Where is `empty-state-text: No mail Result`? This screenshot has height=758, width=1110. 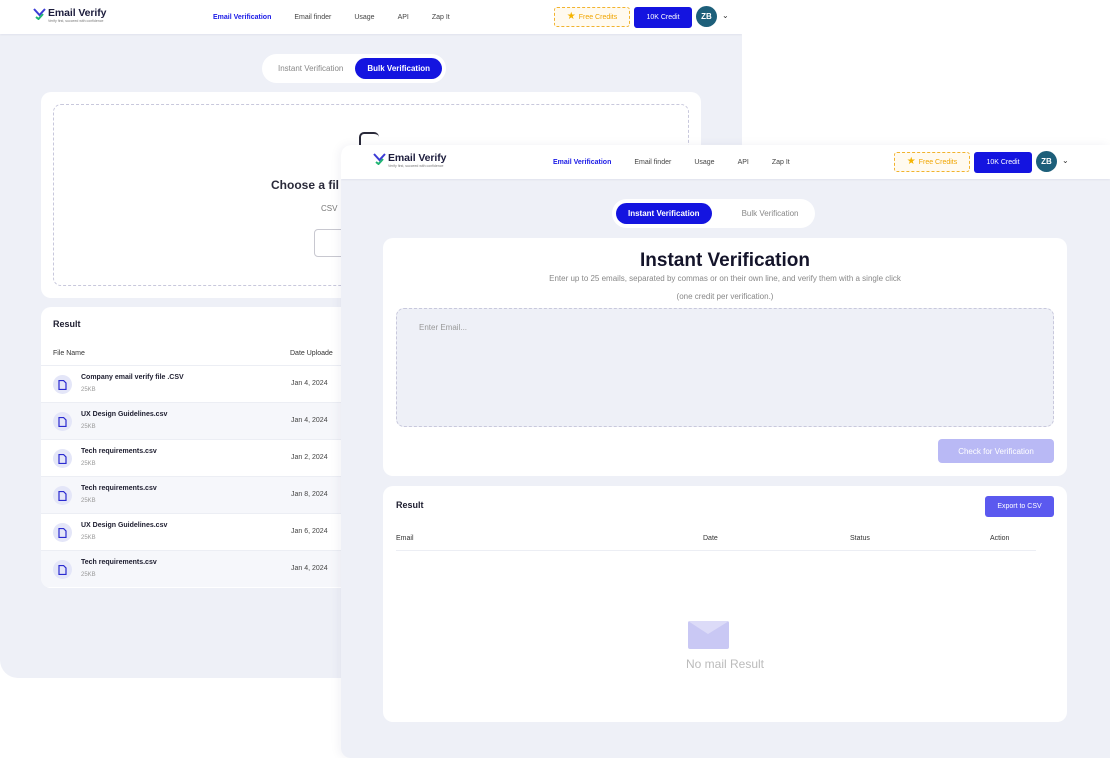
empty-state-text: No mail Result is located at coordinates (725, 664).